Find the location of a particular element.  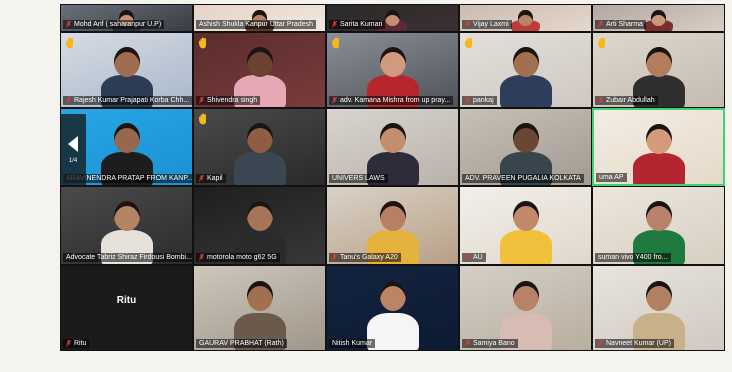

participant-tile: GAURAV PRABHAT (Rath) is located at coordinates (259, 308).